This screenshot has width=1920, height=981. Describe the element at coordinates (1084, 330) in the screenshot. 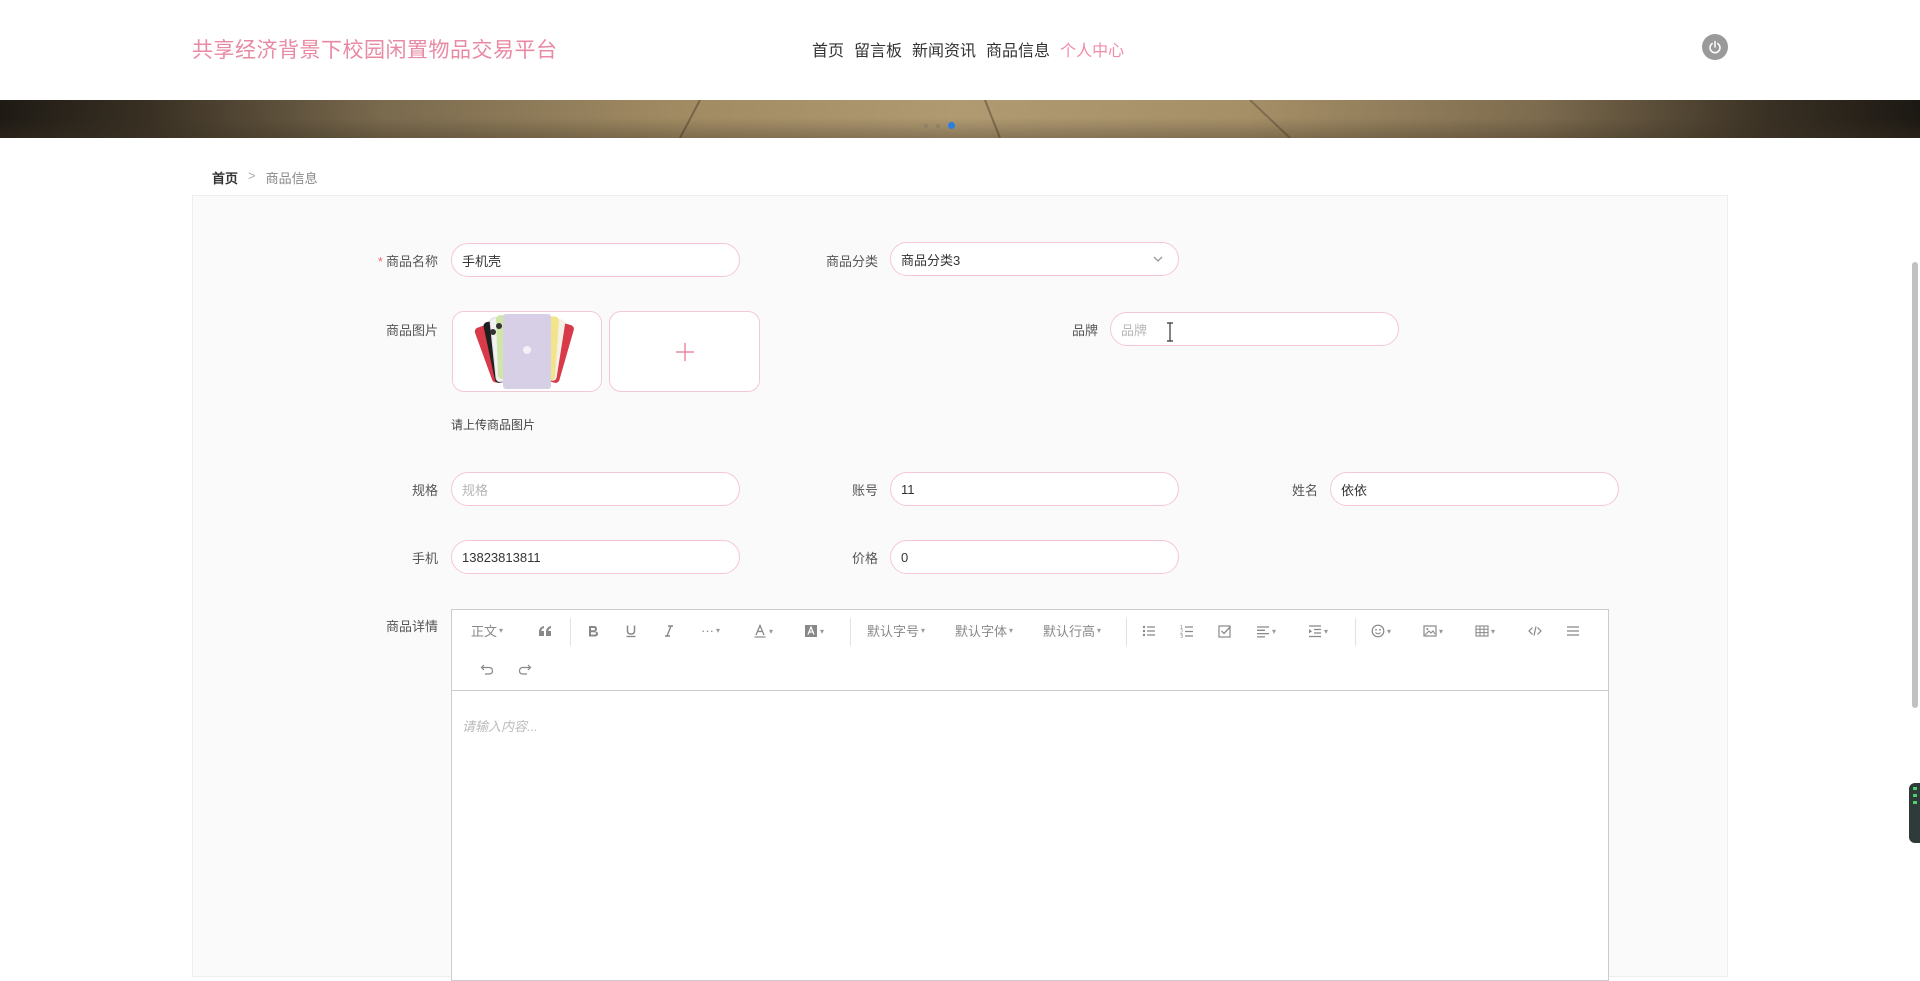

I see `brand-label: 品牌` at that location.